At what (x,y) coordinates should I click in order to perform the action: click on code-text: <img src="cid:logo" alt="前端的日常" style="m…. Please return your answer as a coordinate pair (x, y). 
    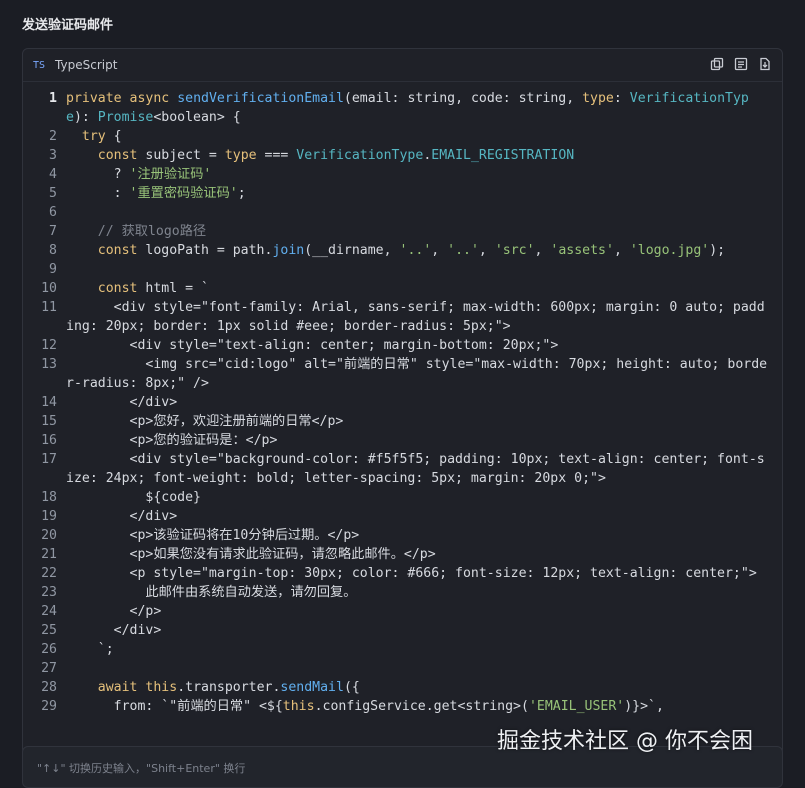
    Looking at the image, I should click on (417, 374).